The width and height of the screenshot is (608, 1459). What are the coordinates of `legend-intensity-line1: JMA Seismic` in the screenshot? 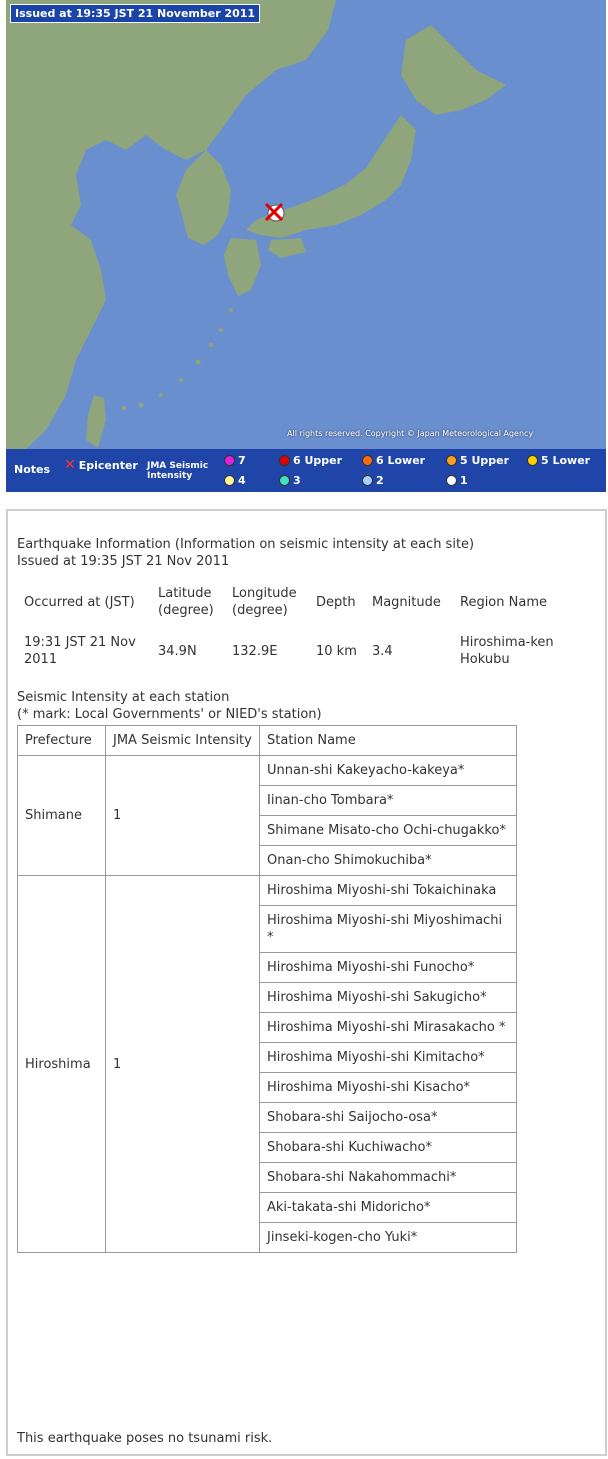 It's located at (178, 466).